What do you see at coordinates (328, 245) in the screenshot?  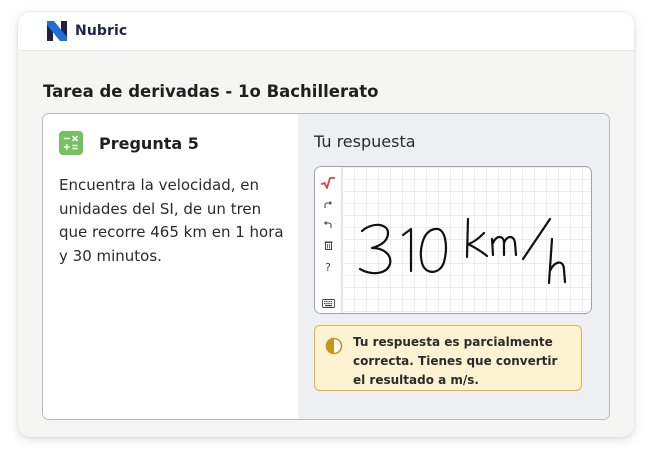 I see `trash-icon` at bounding box center [328, 245].